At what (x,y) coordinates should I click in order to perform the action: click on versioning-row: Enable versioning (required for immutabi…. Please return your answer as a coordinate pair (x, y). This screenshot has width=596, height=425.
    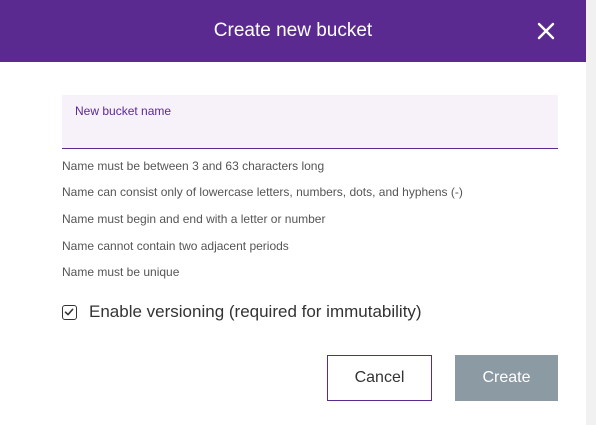
    Looking at the image, I should click on (242, 312).